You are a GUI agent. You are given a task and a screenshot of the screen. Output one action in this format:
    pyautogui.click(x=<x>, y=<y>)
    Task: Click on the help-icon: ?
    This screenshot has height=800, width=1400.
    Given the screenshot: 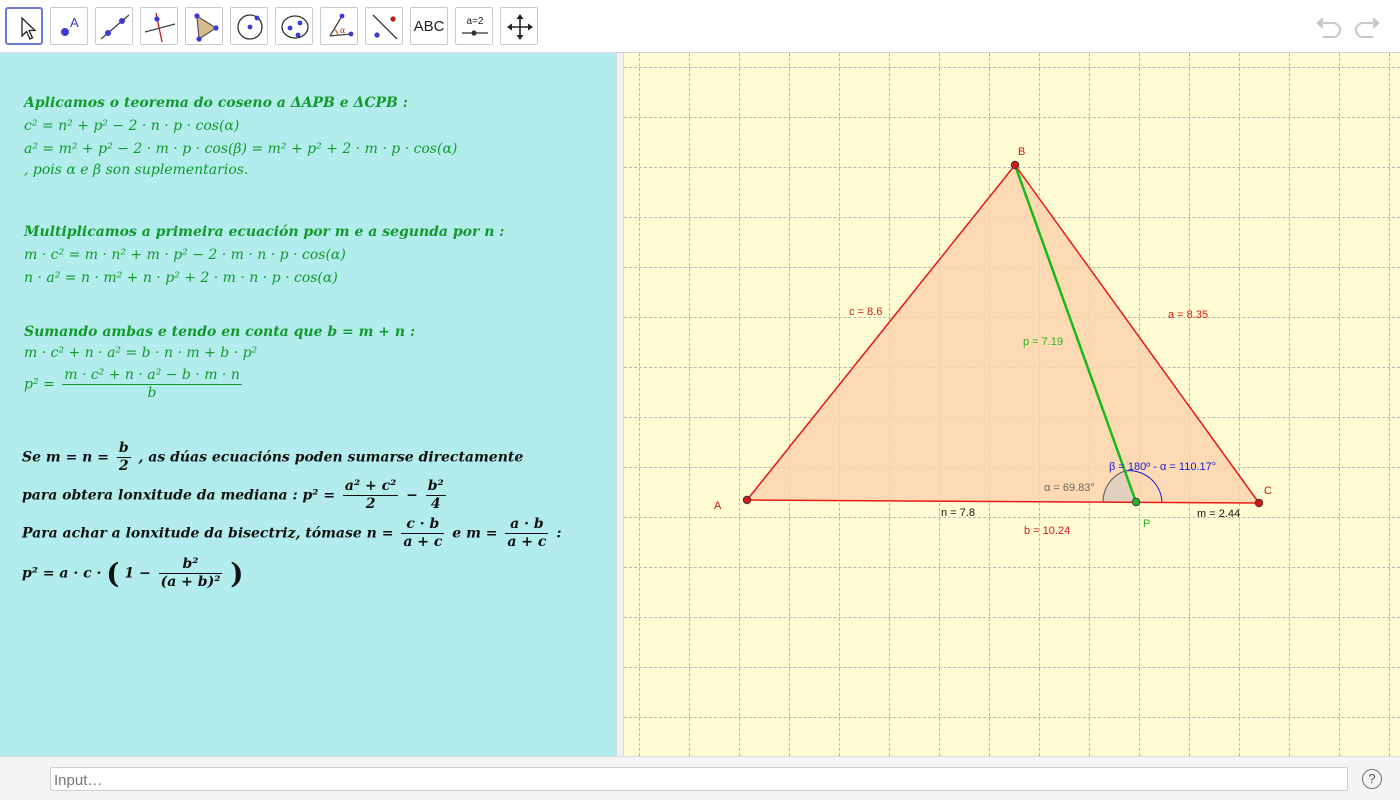 What is the action you would take?
    pyautogui.click(x=1372, y=779)
    